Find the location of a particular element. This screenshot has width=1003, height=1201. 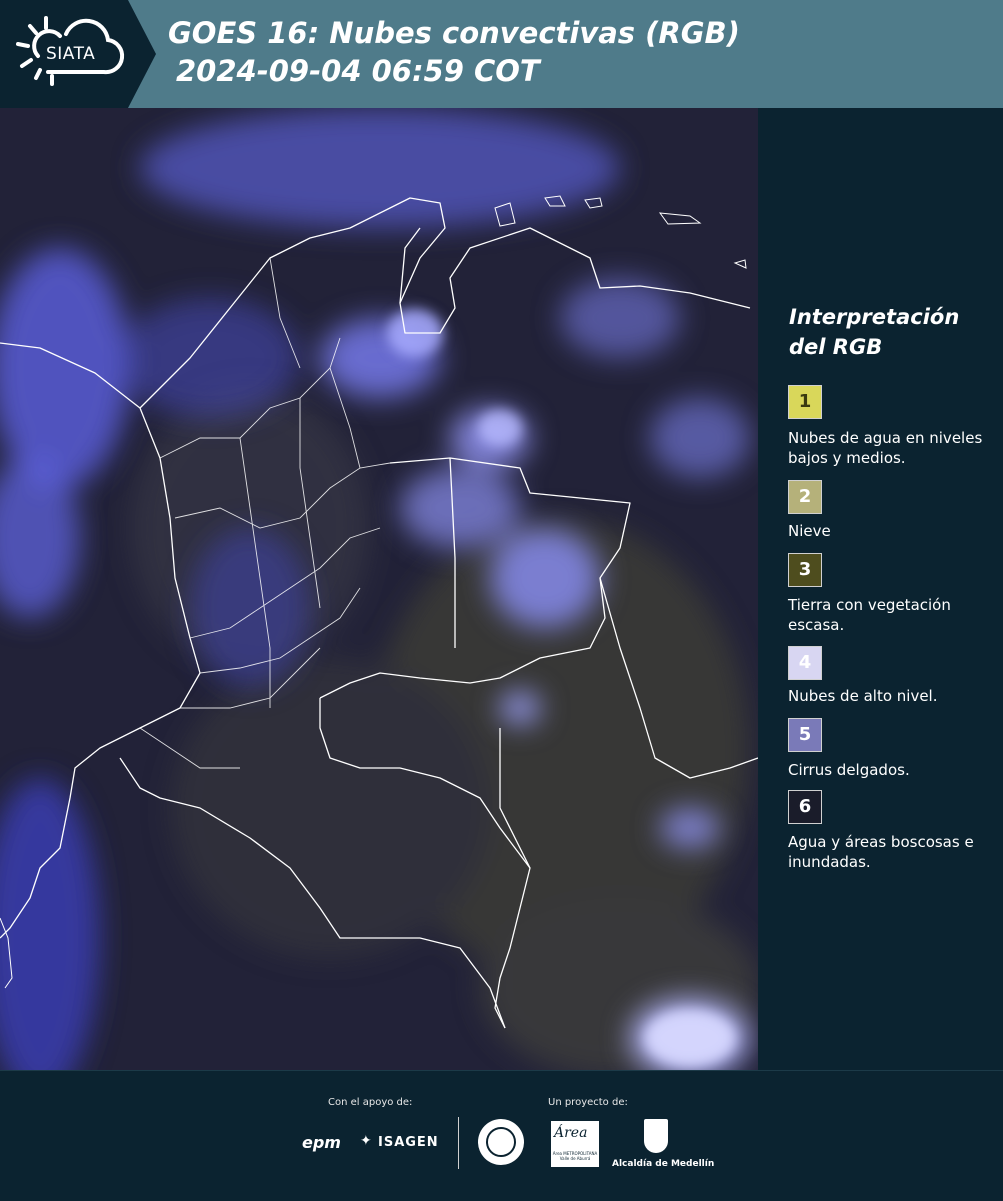

isagen-logo: ISAGEN is located at coordinates (408, 1142).